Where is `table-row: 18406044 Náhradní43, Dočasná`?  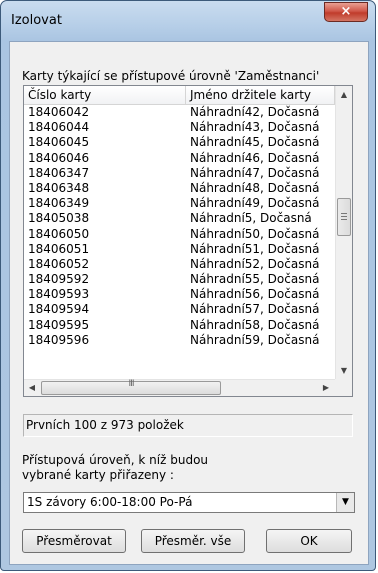
table-row: 18406044 Náhradní43, Dočasná is located at coordinates (179, 127).